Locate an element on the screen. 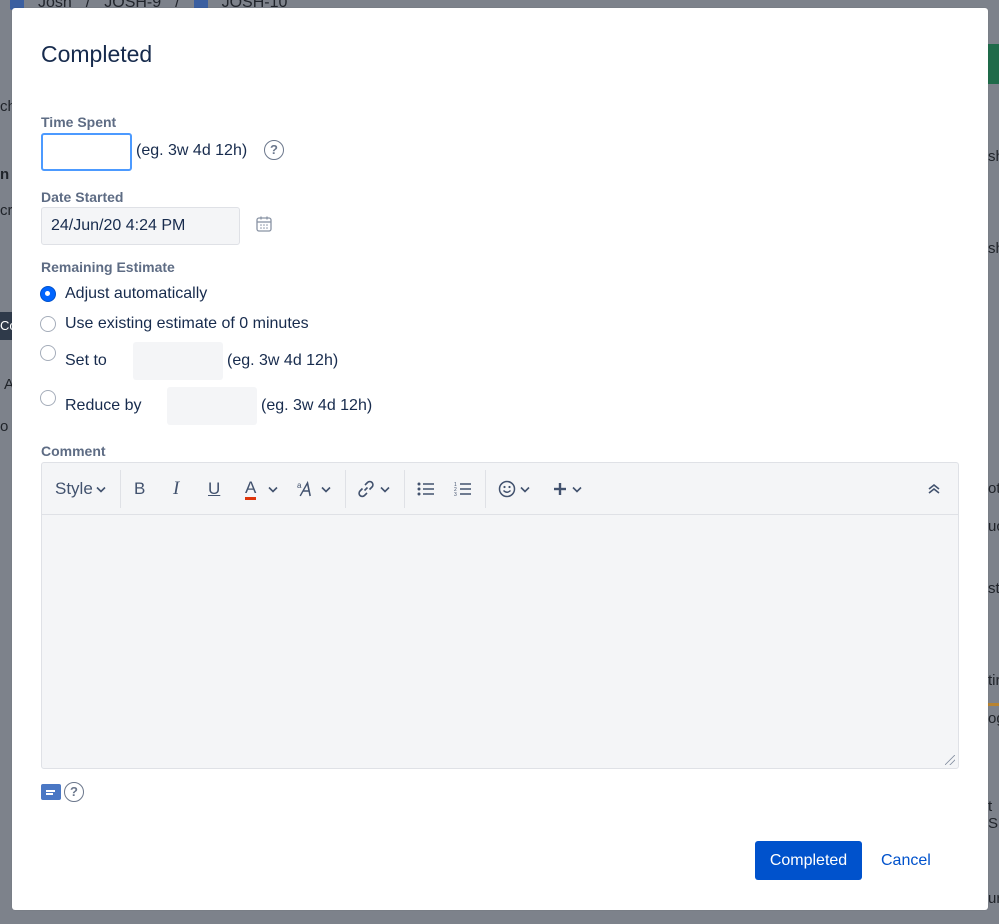  numbered-list-icon: 1 2 3 is located at coordinates (462, 489).